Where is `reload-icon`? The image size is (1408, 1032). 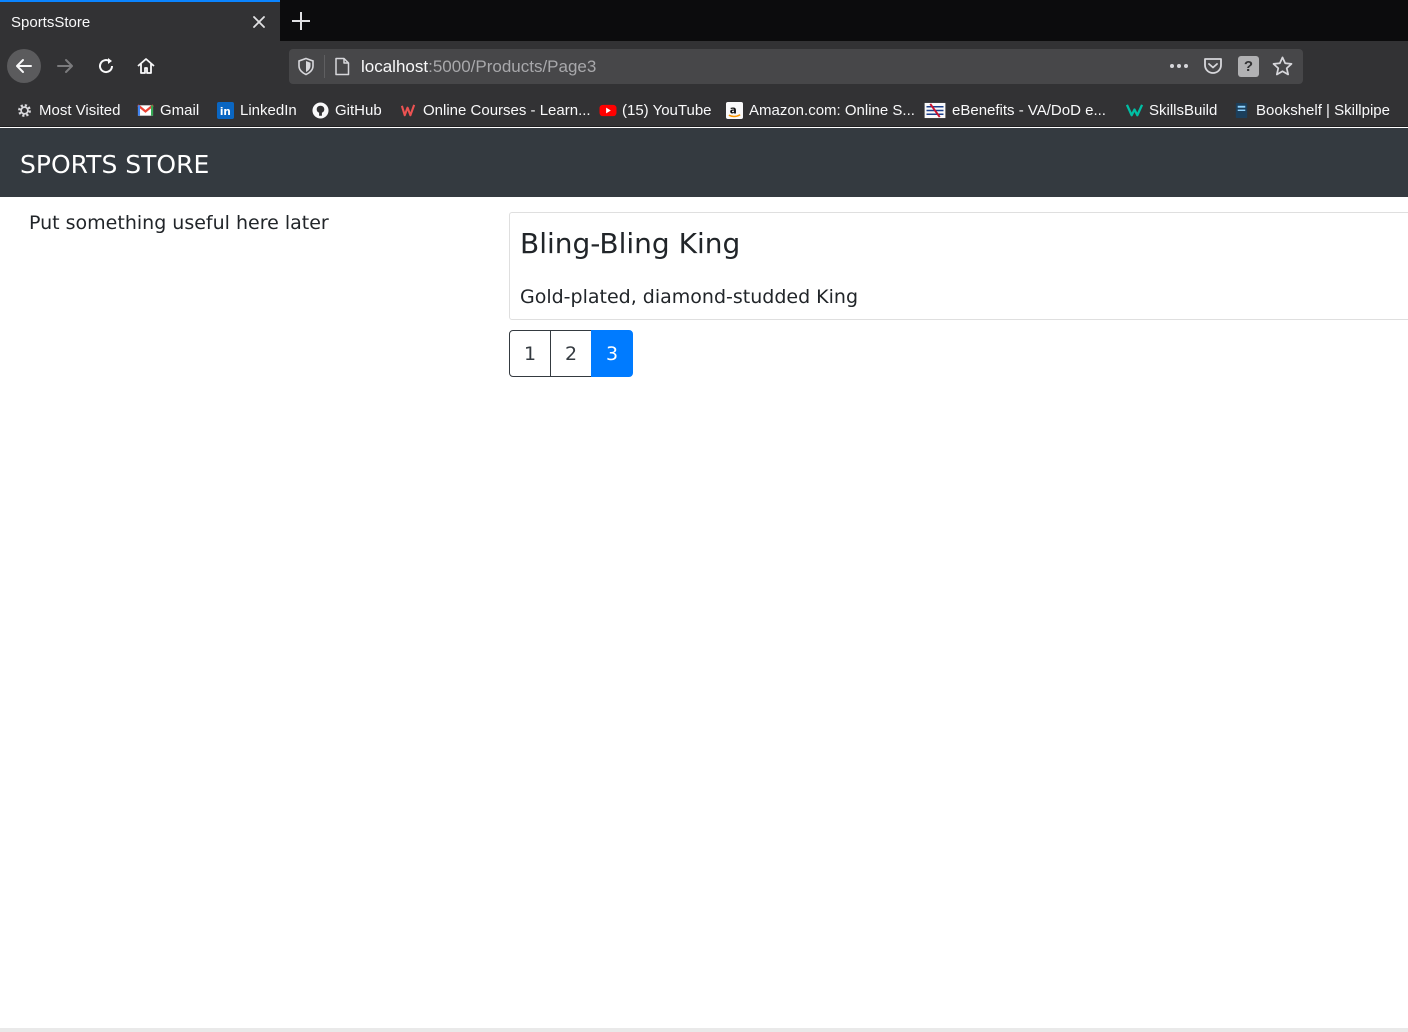 reload-icon is located at coordinates (106, 66).